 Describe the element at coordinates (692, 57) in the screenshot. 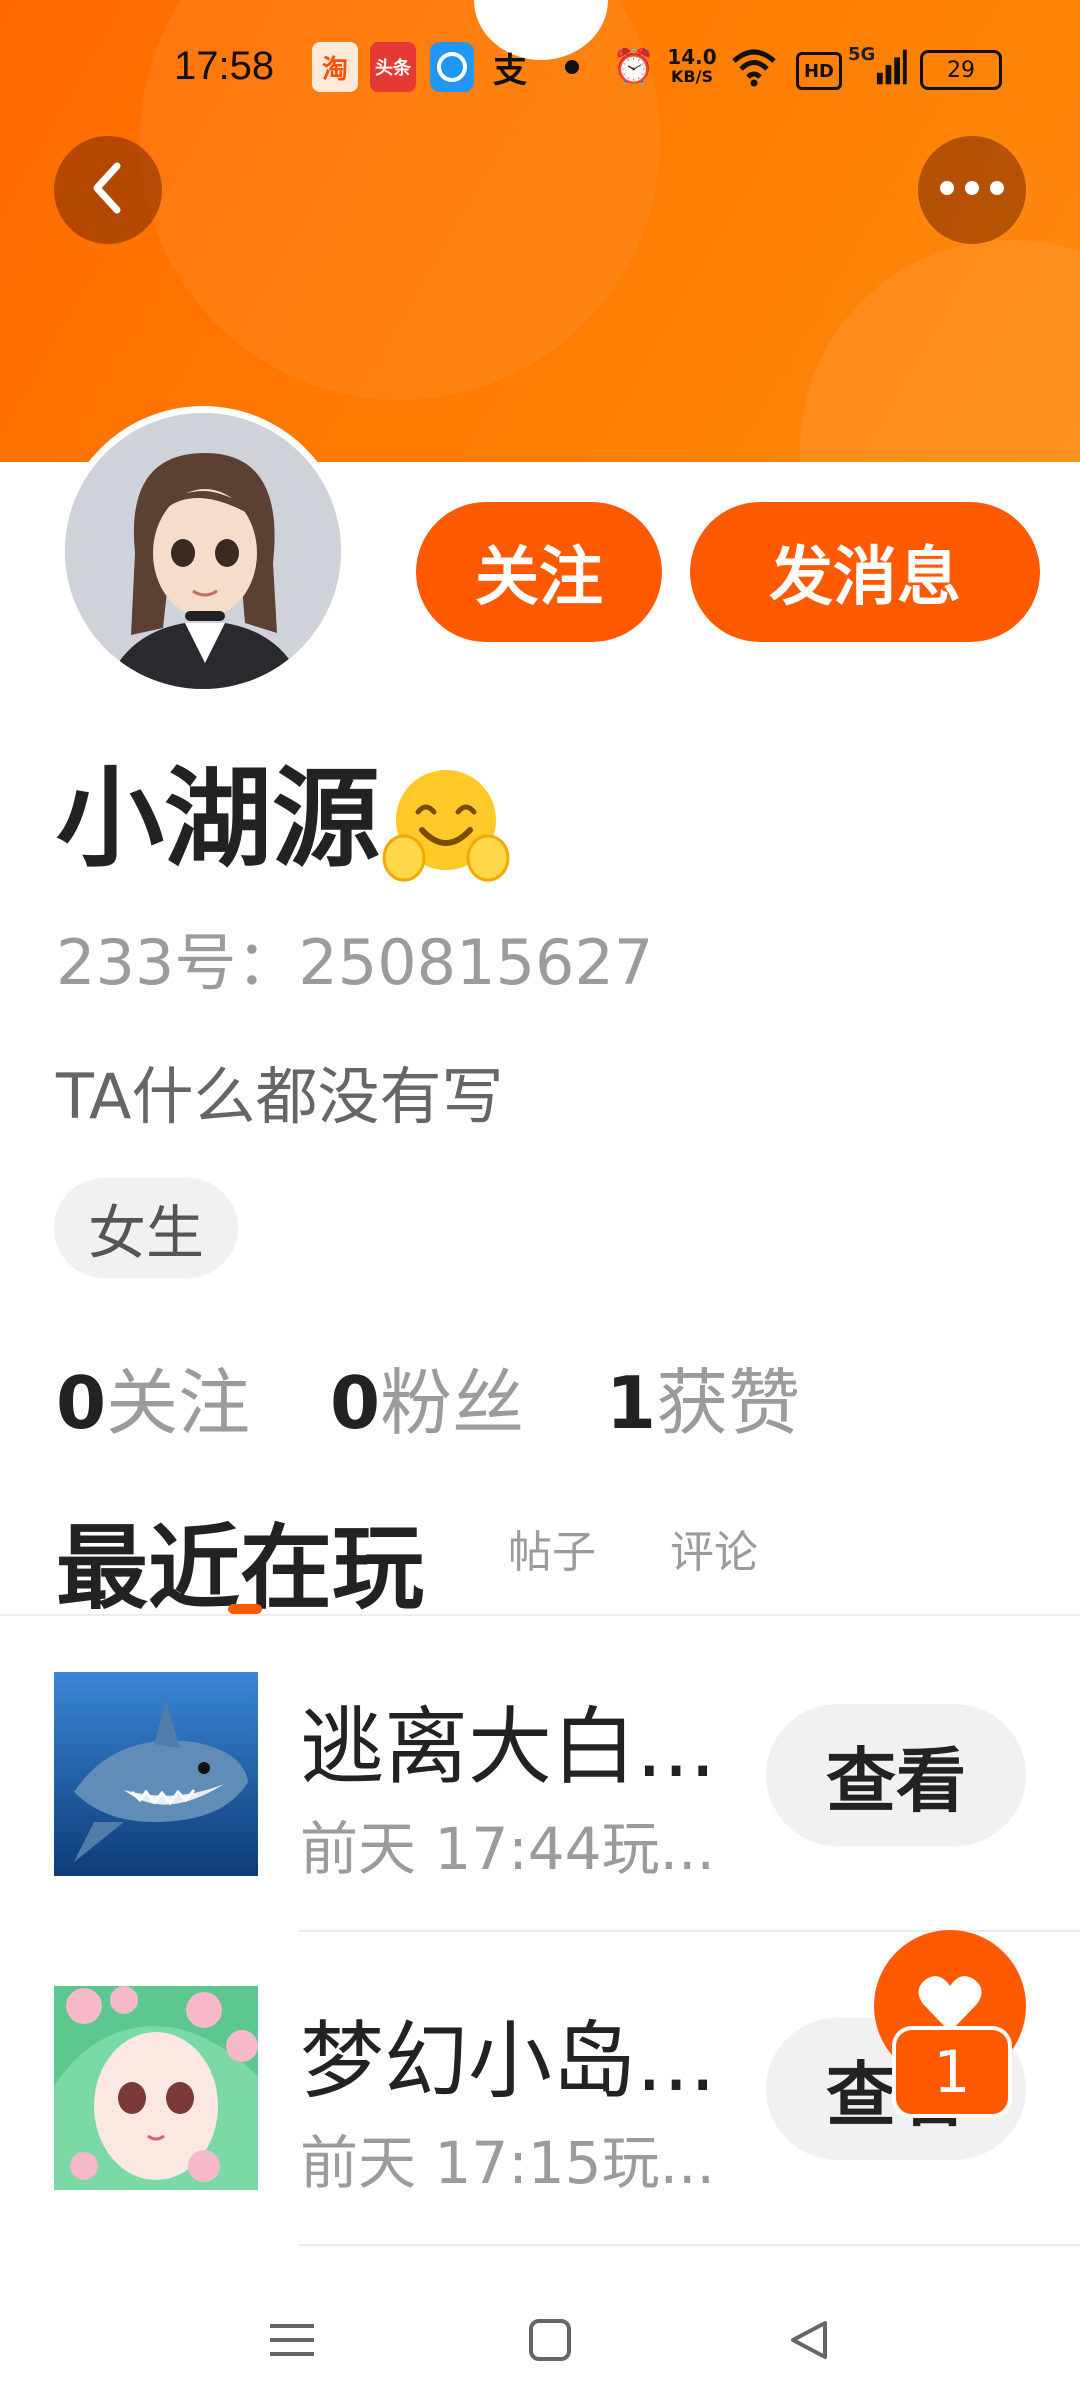

I see `network-speed-value: 14.0` at that location.